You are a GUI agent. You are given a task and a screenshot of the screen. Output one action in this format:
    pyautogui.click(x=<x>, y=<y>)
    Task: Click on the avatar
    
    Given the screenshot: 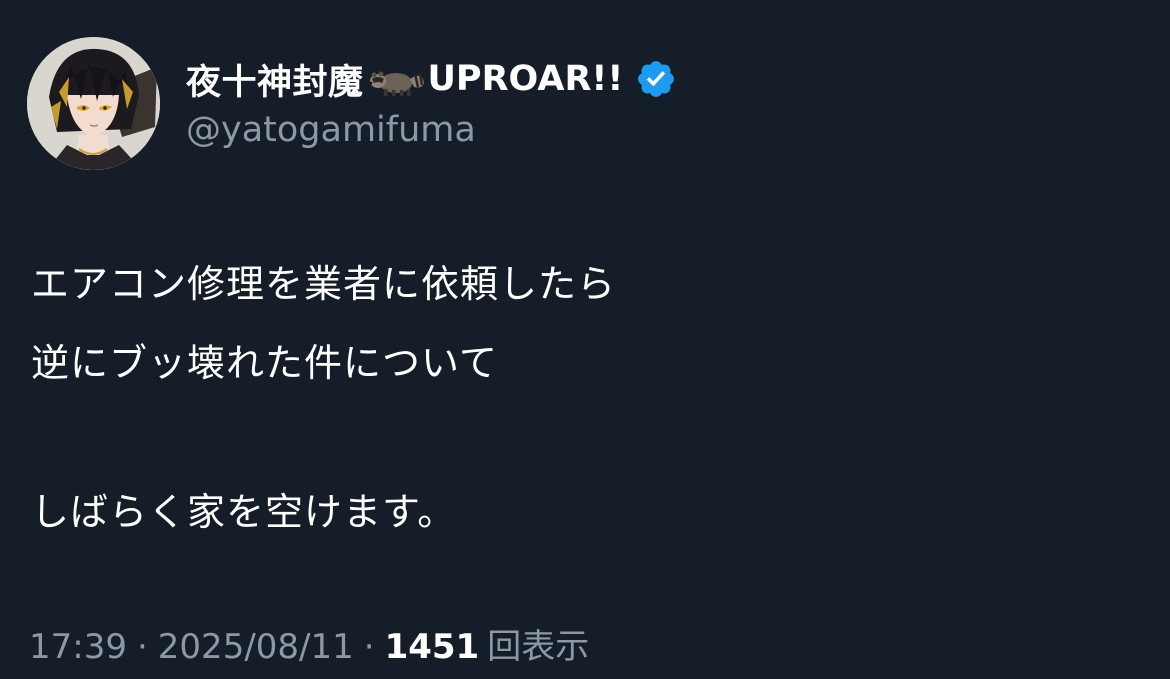 What is the action you would take?
    pyautogui.click(x=93, y=103)
    